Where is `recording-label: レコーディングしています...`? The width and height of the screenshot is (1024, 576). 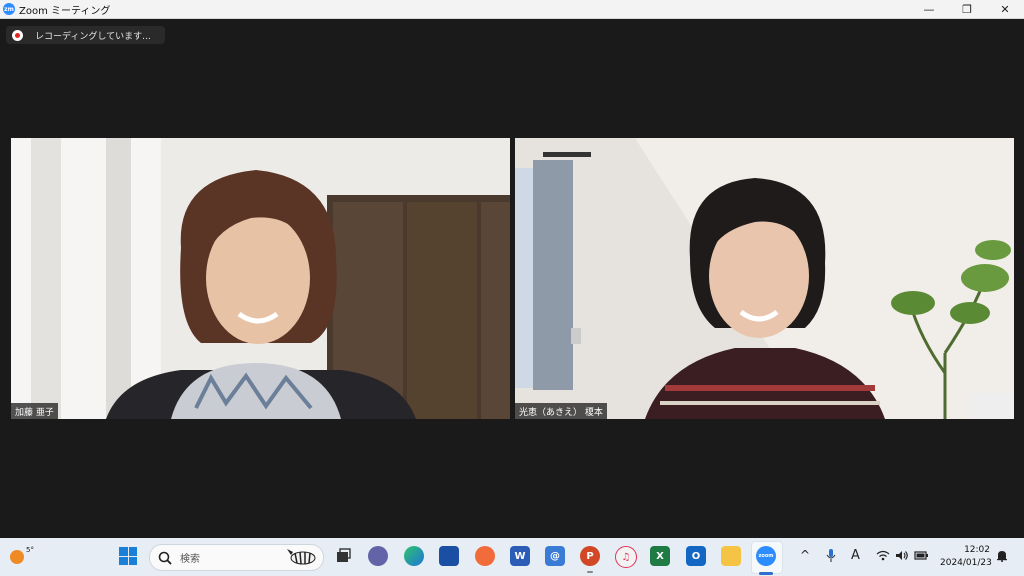
recording-label: レコーディングしています... is located at coordinates (93, 36).